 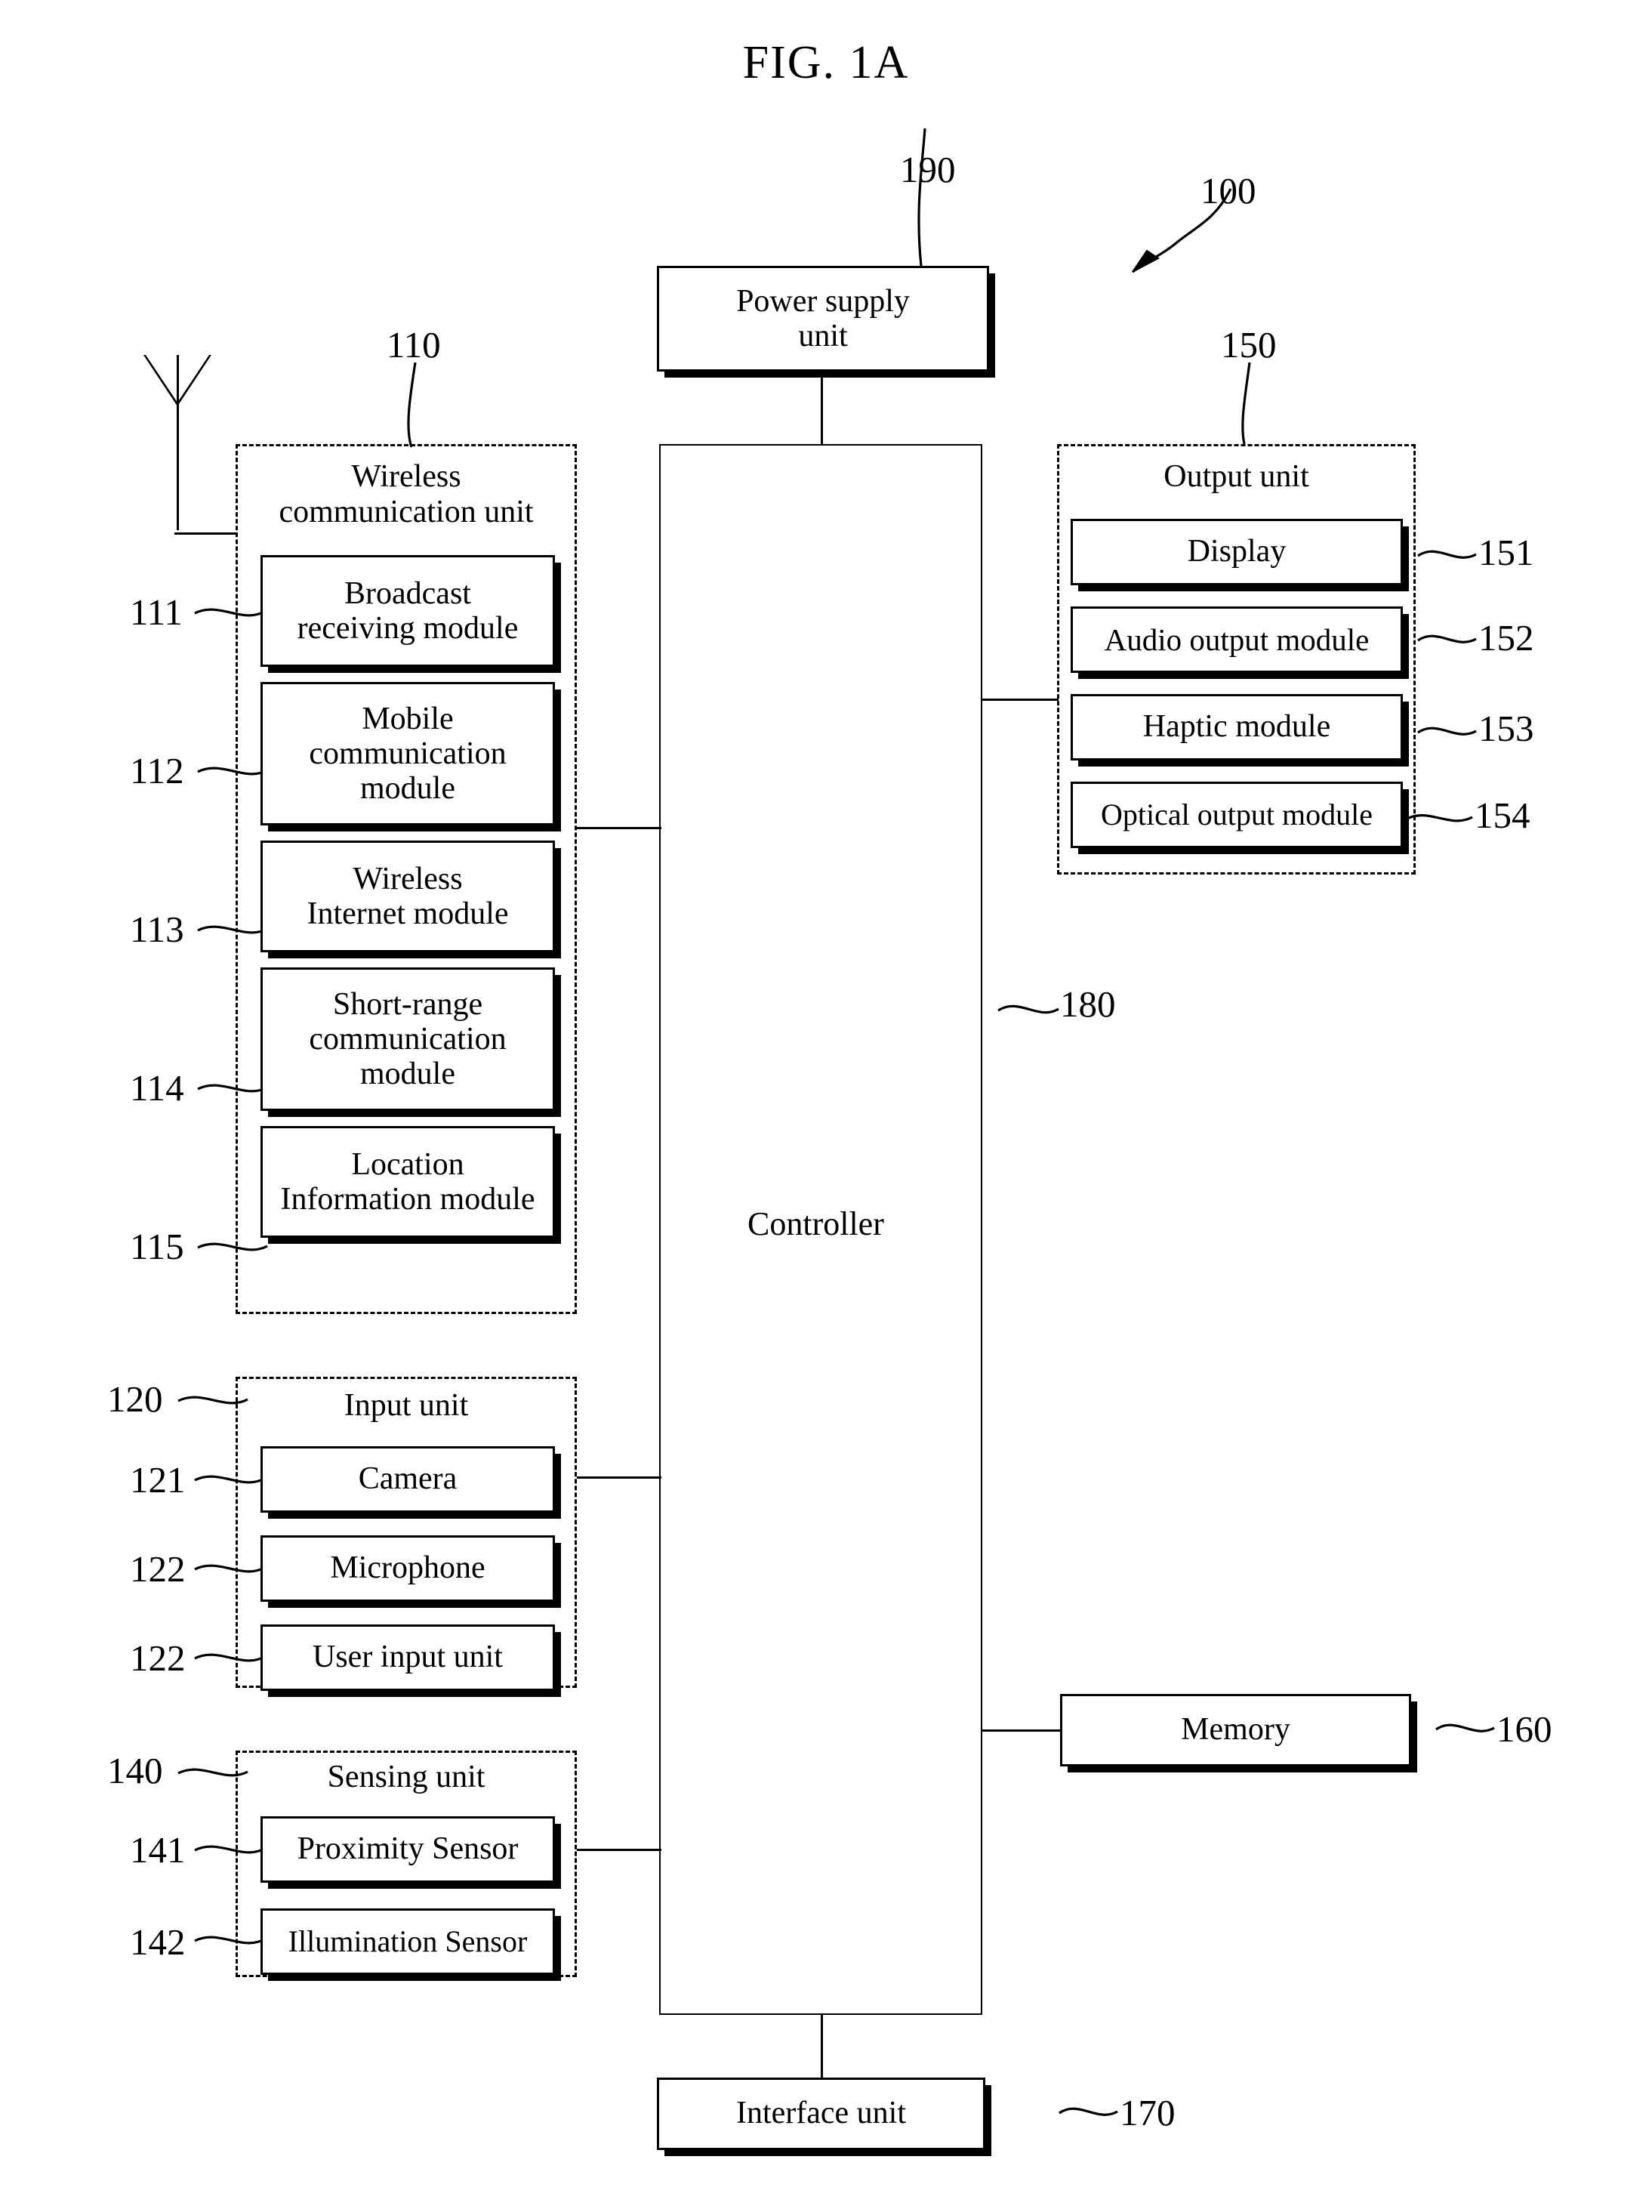 I want to click on module-mobile-communication: Mobile communication module, so click(x=408, y=753).